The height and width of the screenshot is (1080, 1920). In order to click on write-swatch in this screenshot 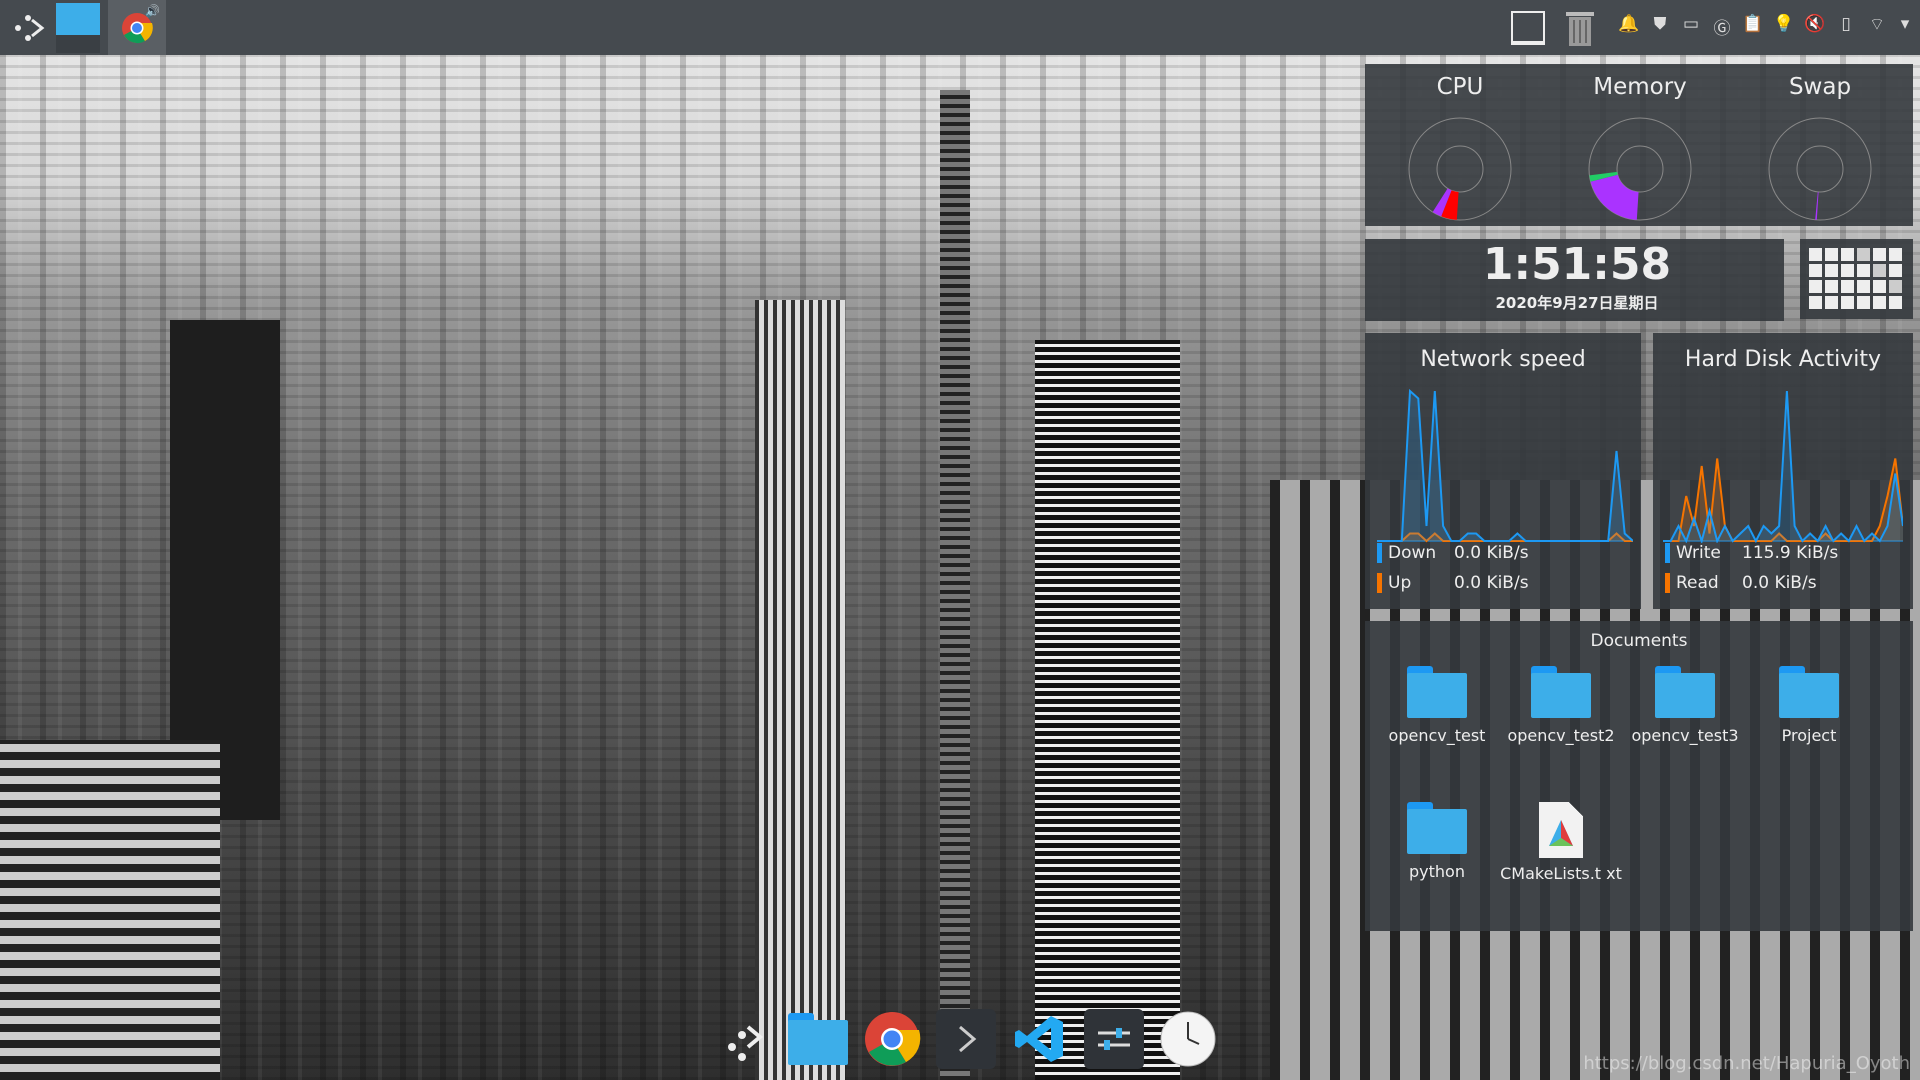, I will do `click(1667, 553)`.